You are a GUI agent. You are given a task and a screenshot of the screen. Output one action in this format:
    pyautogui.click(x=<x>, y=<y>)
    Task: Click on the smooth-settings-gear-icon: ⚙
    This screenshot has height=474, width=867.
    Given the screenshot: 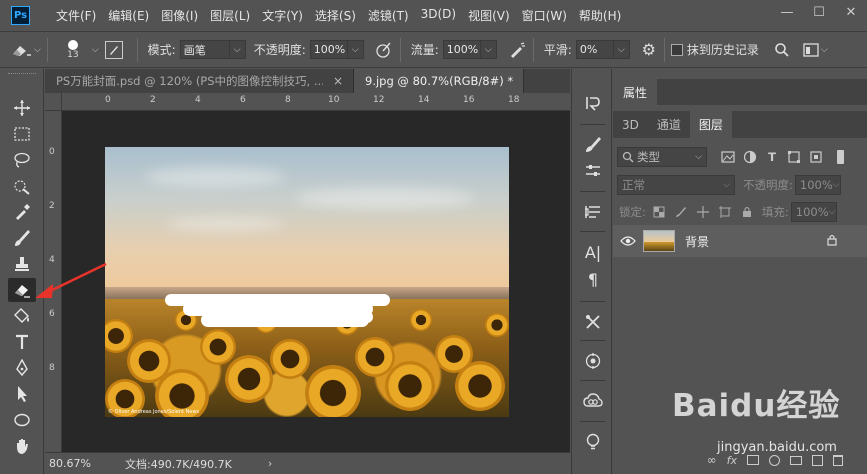 What is the action you would take?
    pyautogui.click(x=649, y=49)
    